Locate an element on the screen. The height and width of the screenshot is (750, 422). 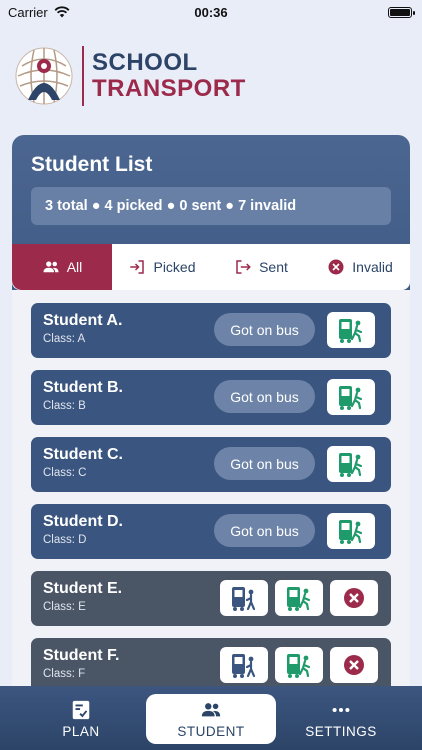
status-bar: Carrier 00:36 is located at coordinates (211, 12).